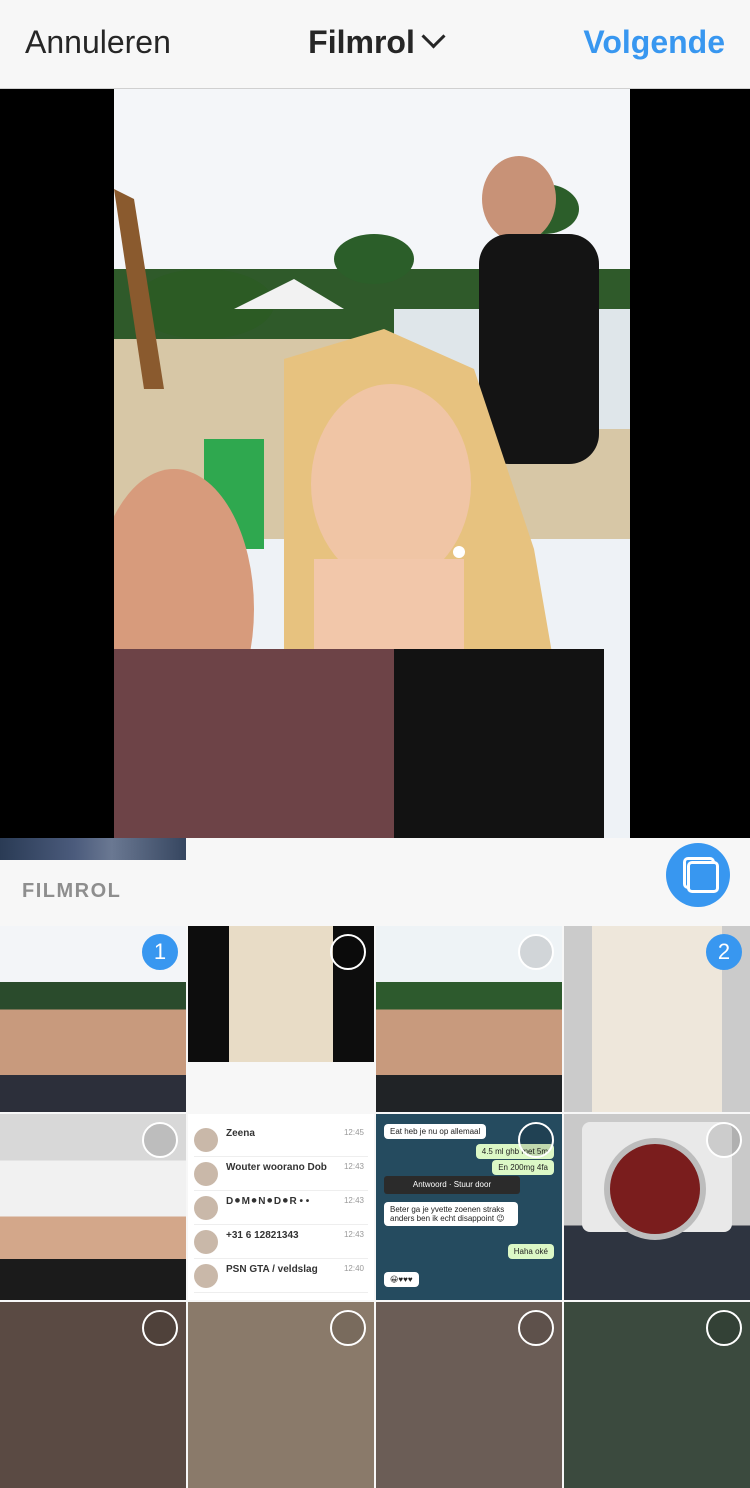  Describe the element at coordinates (654, 42) in the screenshot. I see `next-button: Volgende` at that location.